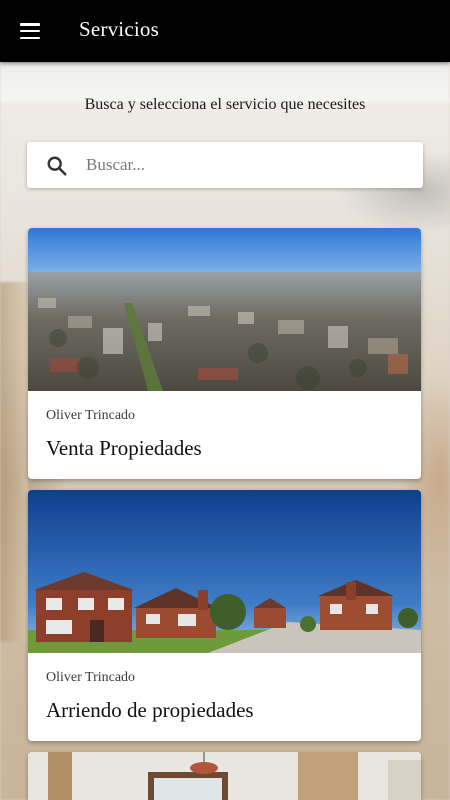 The height and width of the screenshot is (800, 450). I want to click on card-title: Venta Propiedades, so click(124, 448).